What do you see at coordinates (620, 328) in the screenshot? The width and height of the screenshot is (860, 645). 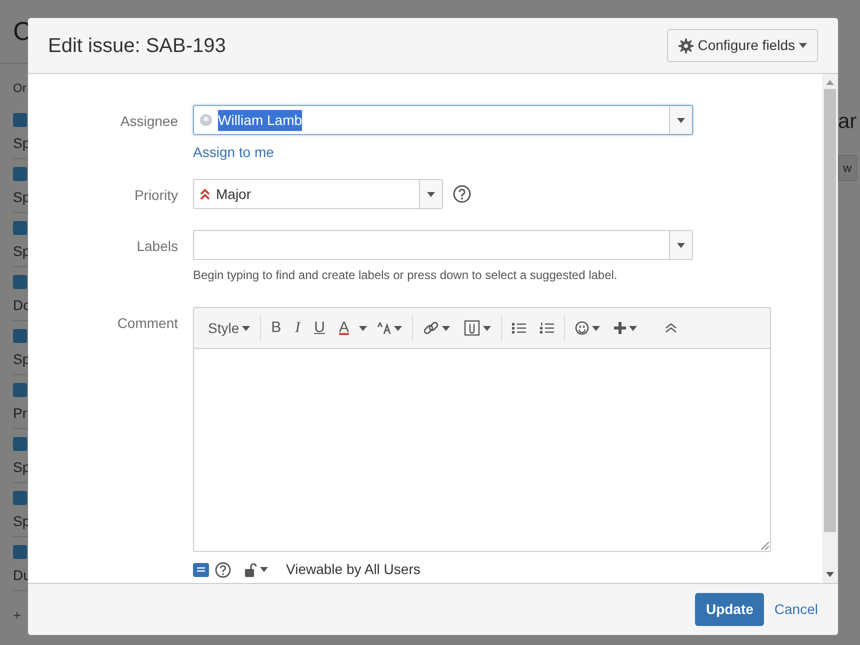 I see `plus-icon` at bounding box center [620, 328].